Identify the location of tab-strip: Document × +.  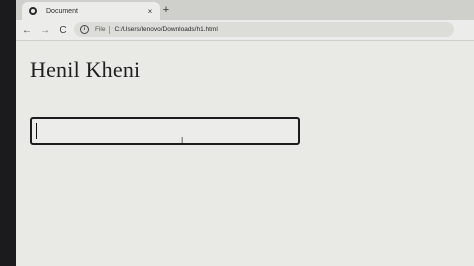
(245, 10).